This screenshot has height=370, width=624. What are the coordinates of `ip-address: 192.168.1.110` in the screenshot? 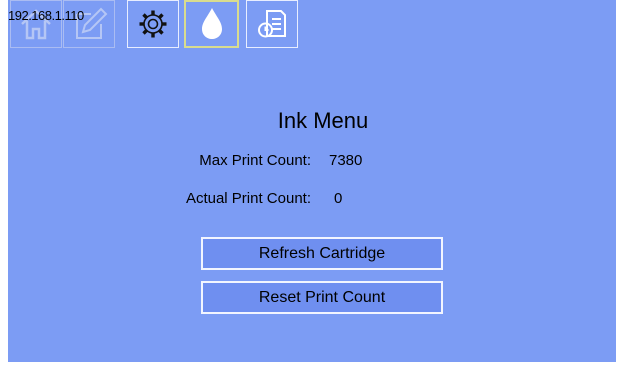 It's located at (46, 15).